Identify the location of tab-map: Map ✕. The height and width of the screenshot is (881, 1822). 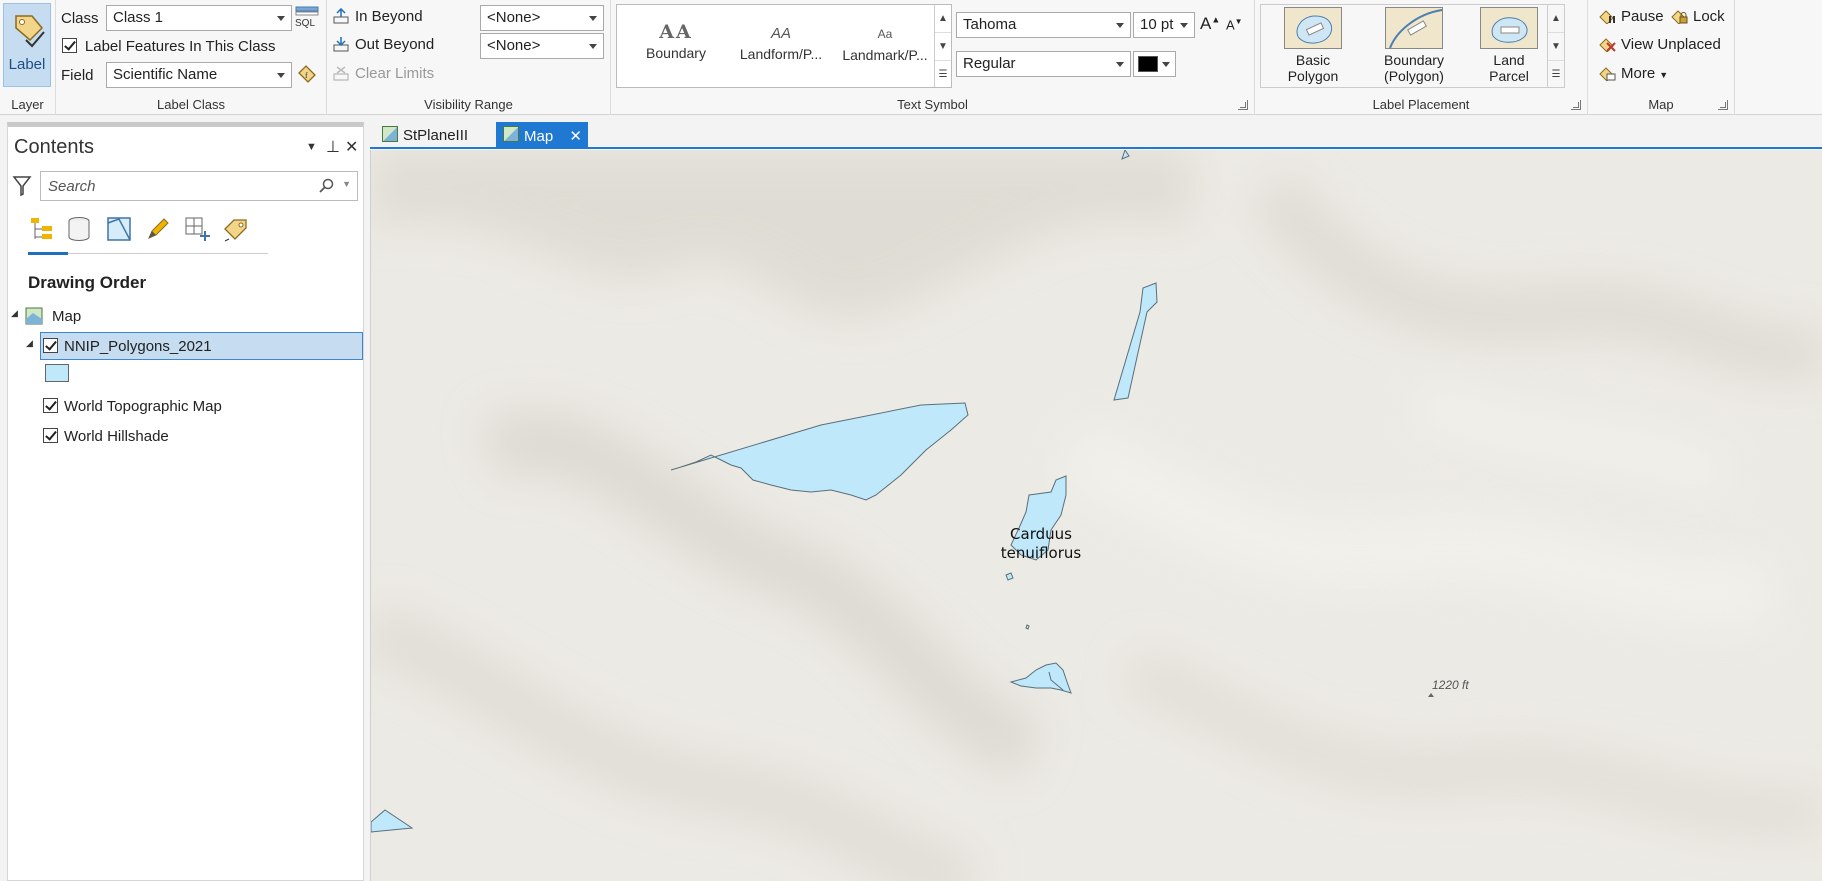
(542, 135).